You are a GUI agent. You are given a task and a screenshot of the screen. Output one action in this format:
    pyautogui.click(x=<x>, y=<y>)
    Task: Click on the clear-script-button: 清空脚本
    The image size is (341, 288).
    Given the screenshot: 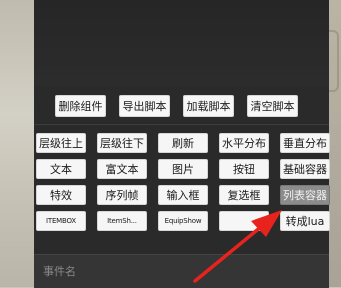 What is the action you would take?
    pyautogui.click(x=272, y=106)
    